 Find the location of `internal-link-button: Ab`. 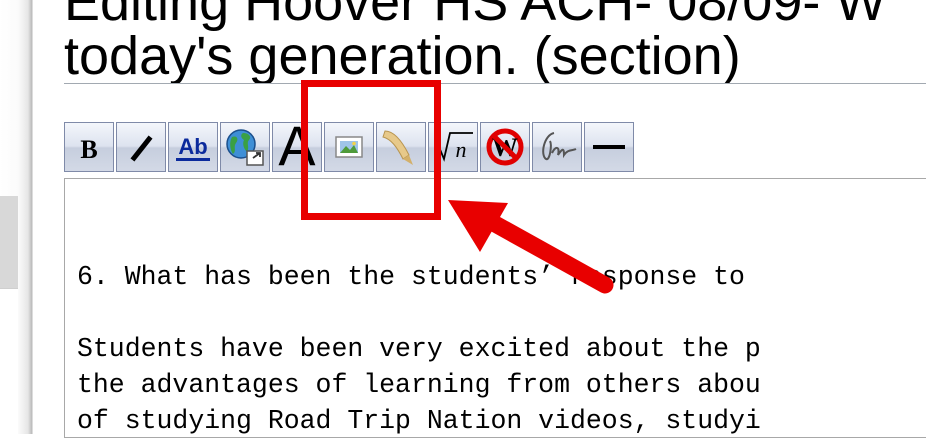

internal-link-button: Ab is located at coordinates (193, 147).